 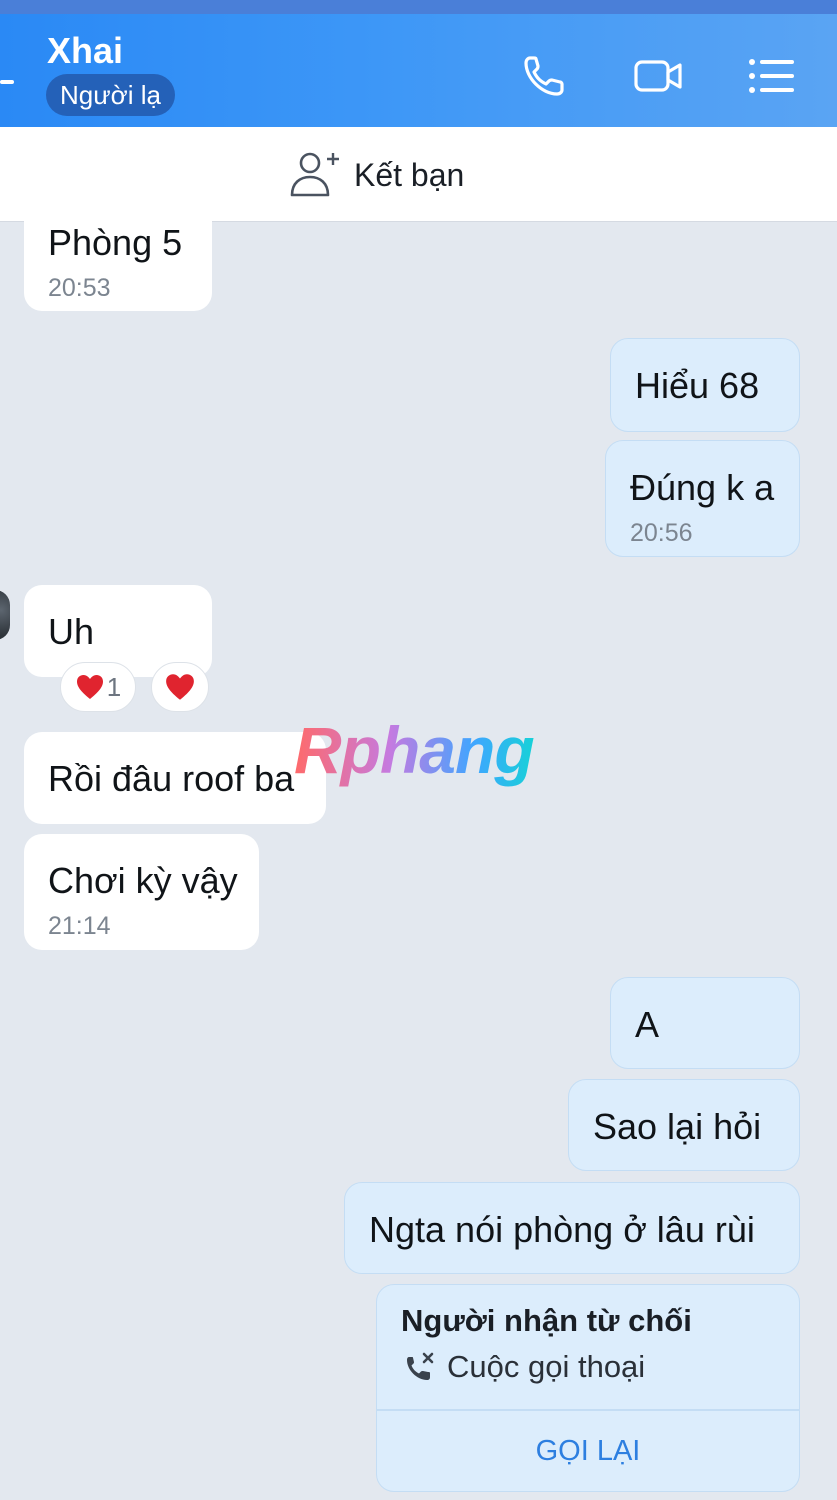 What do you see at coordinates (171, 778) in the screenshot?
I see `message-text: Rồi đâu roof ba` at bounding box center [171, 778].